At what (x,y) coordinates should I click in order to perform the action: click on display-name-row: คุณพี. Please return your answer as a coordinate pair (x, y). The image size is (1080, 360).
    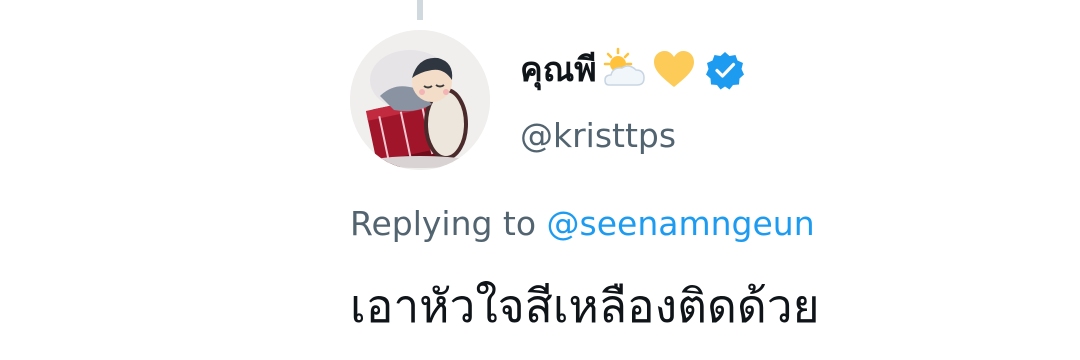
    Looking at the image, I should click on (632, 70).